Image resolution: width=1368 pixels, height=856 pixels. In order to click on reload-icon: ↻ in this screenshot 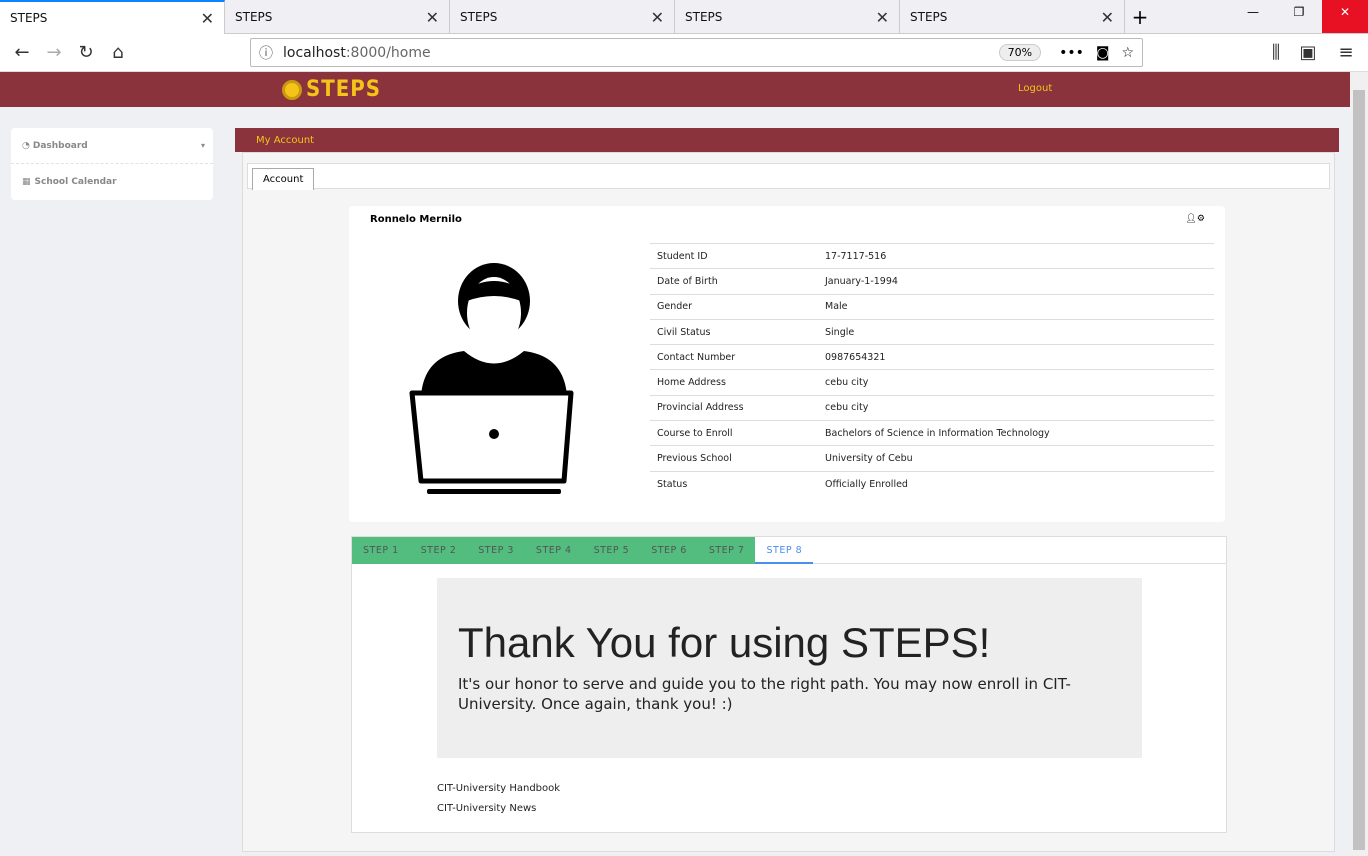, I will do `click(86, 52)`.